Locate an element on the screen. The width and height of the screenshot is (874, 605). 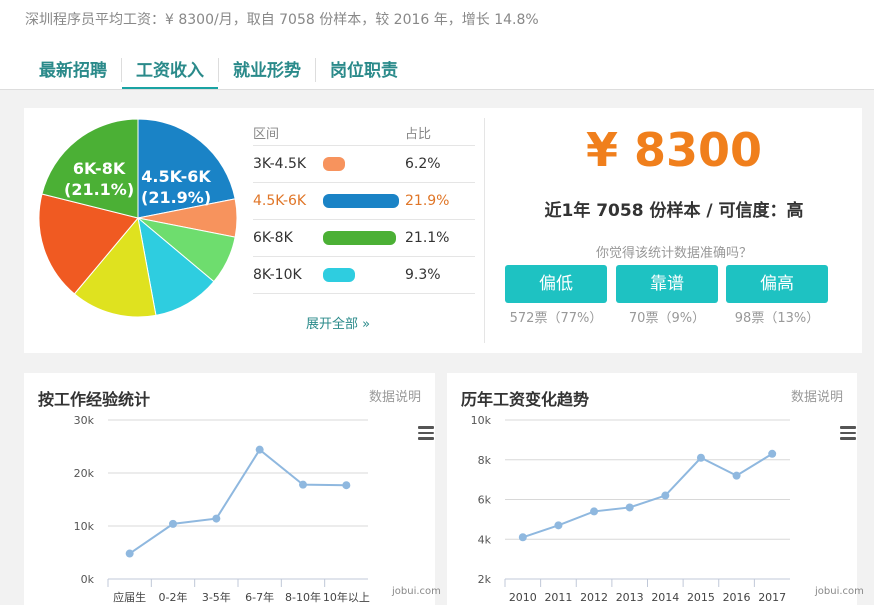
average-salary: ¥ 8300 is located at coordinates (674, 150).